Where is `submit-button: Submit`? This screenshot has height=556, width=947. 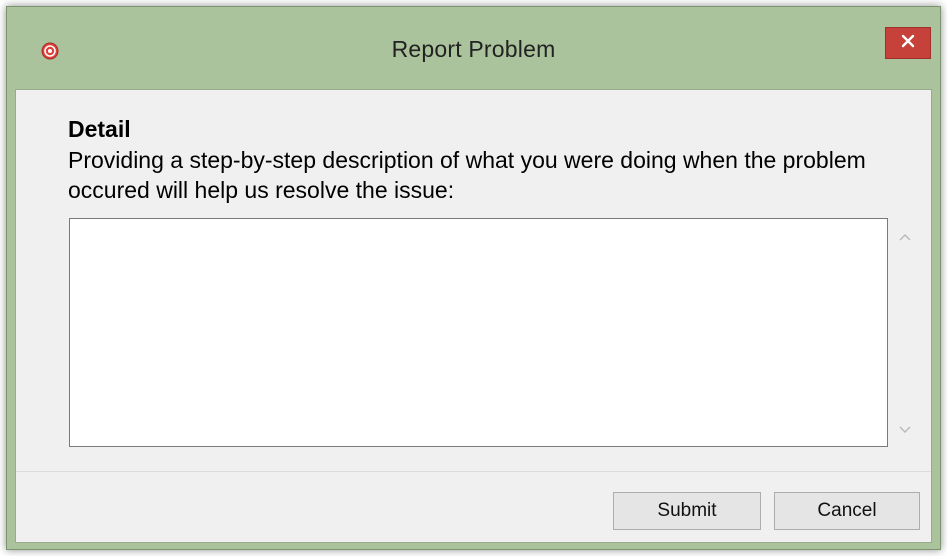
submit-button: Submit is located at coordinates (687, 511).